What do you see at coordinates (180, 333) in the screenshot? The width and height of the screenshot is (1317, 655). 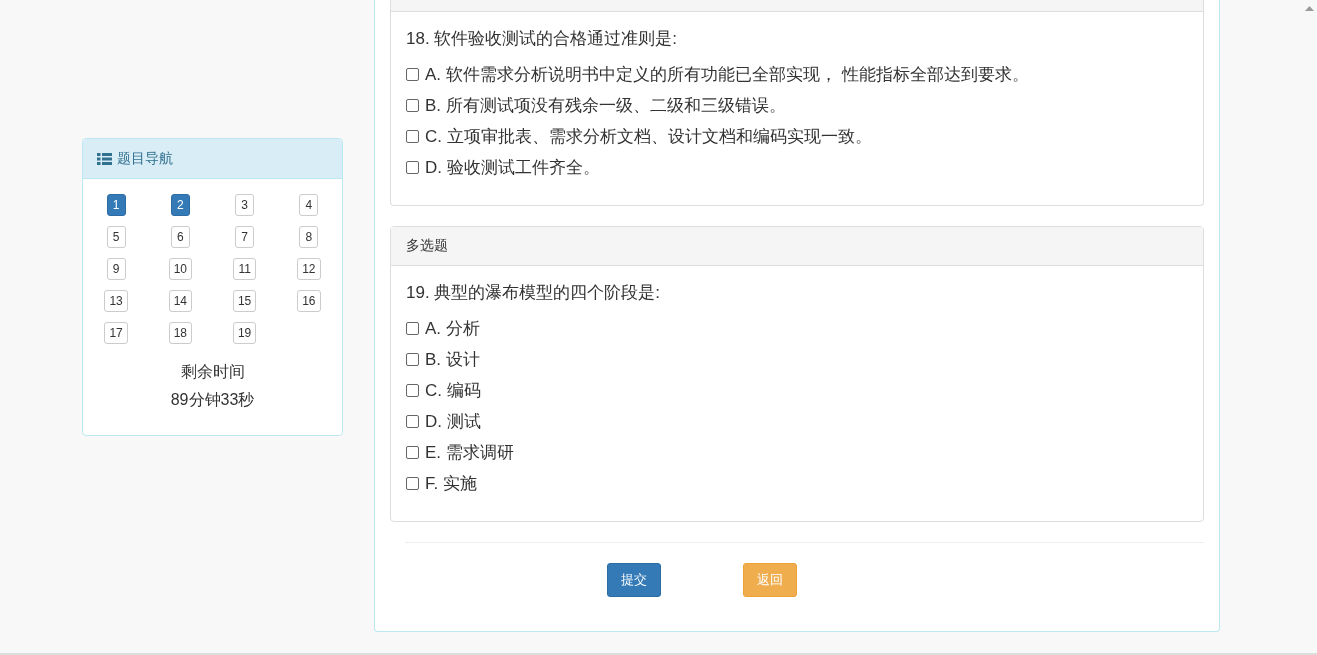 I see `question-number-button: 18` at bounding box center [180, 333].